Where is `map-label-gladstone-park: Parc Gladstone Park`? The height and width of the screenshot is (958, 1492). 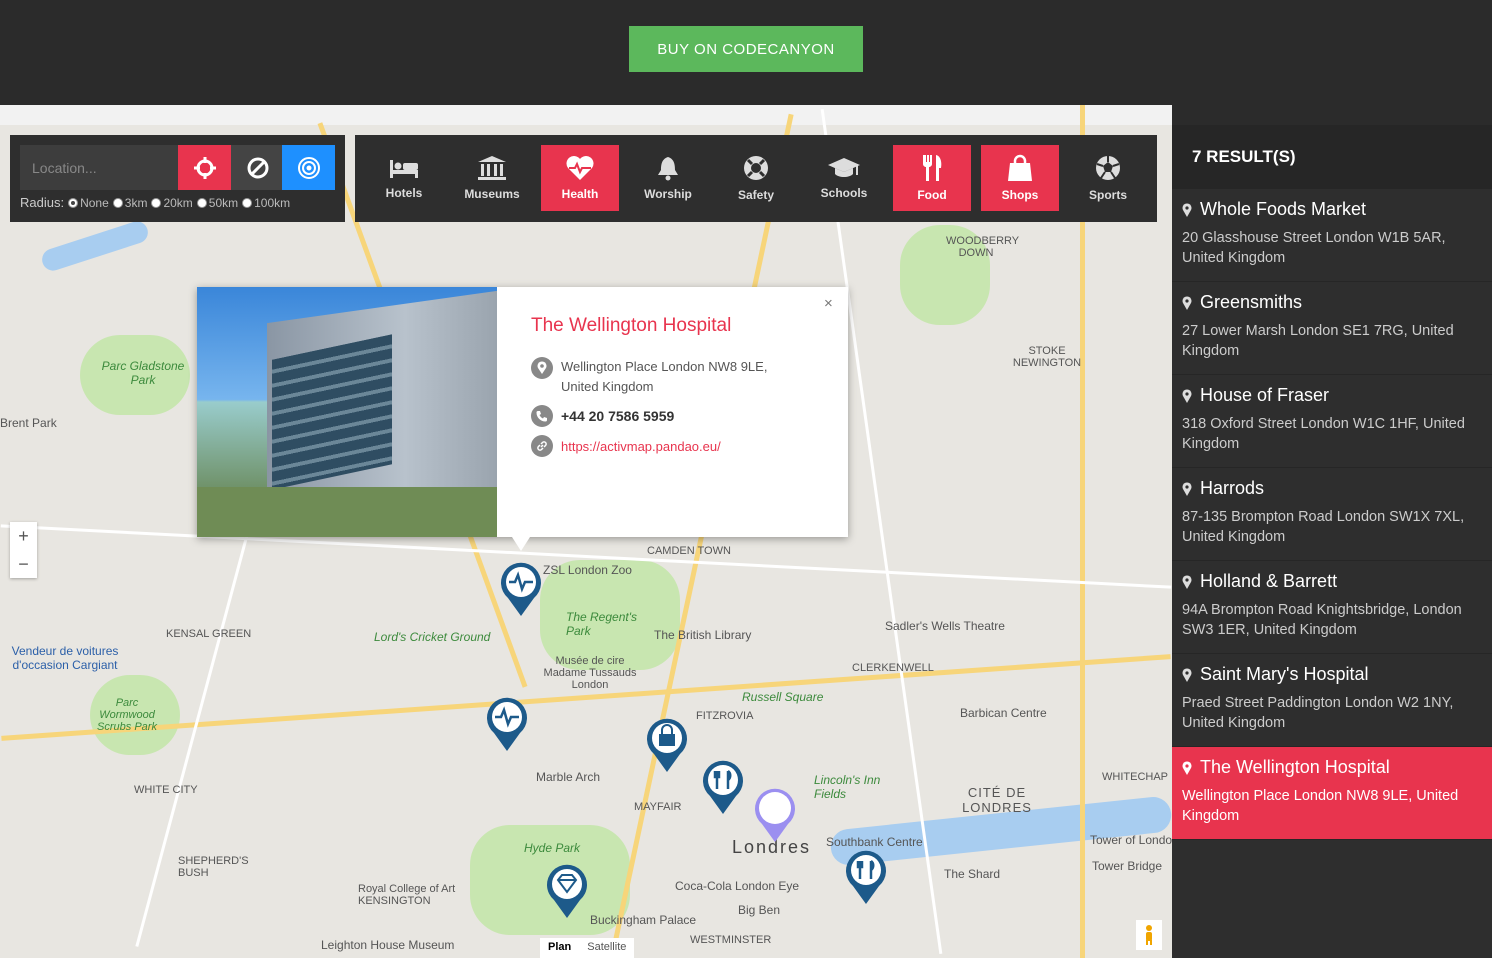 map-label-gladstone-park: Parc Gladstone Park is located at coordinates (143, 373).